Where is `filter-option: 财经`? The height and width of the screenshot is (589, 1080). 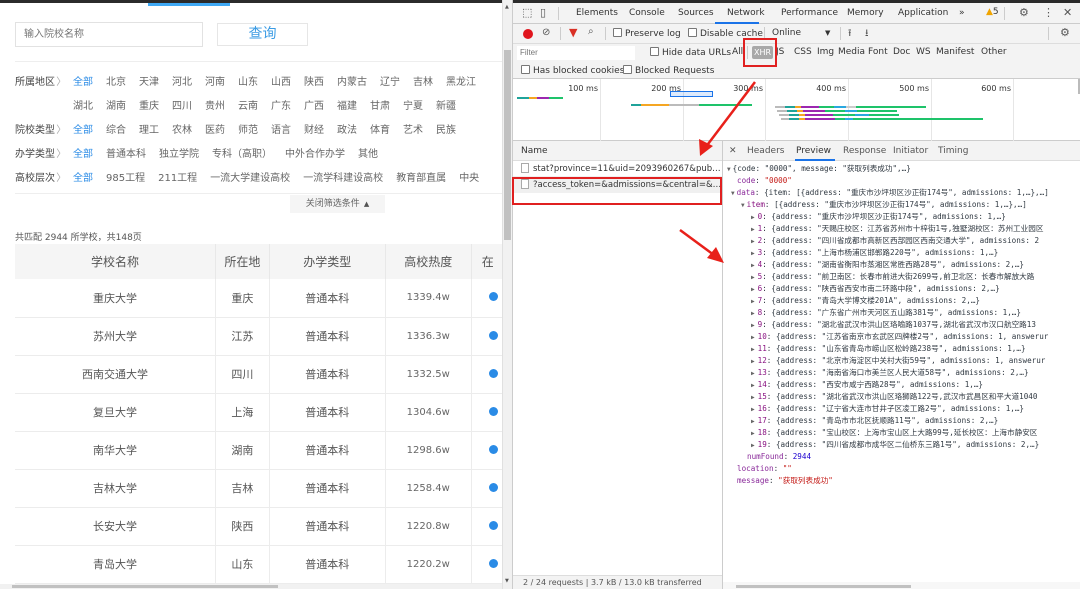
filter-option: 财经 is located at coordinates (314, 128).